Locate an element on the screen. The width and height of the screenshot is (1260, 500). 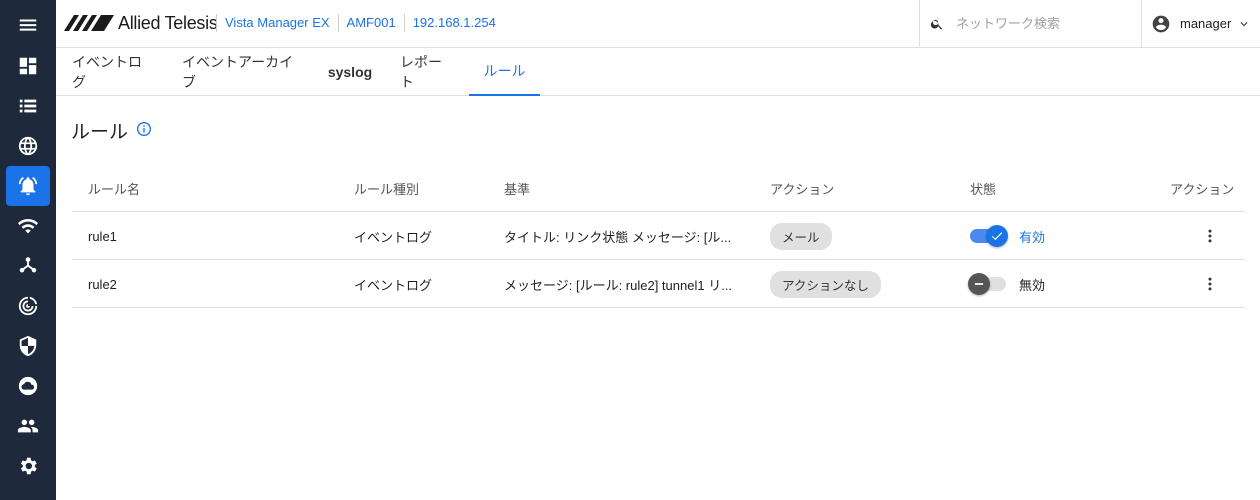
wifi-icon is located at coordinates (28, 226).